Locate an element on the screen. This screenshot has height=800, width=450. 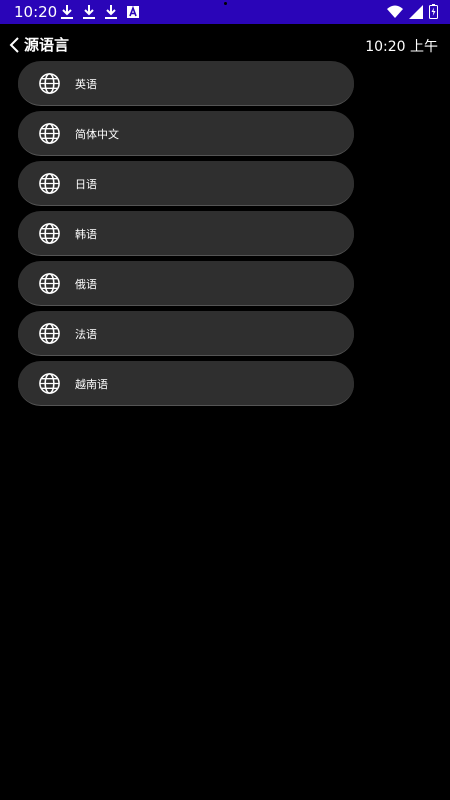
language-label: 越南语 is located at coordinates (91, 384).